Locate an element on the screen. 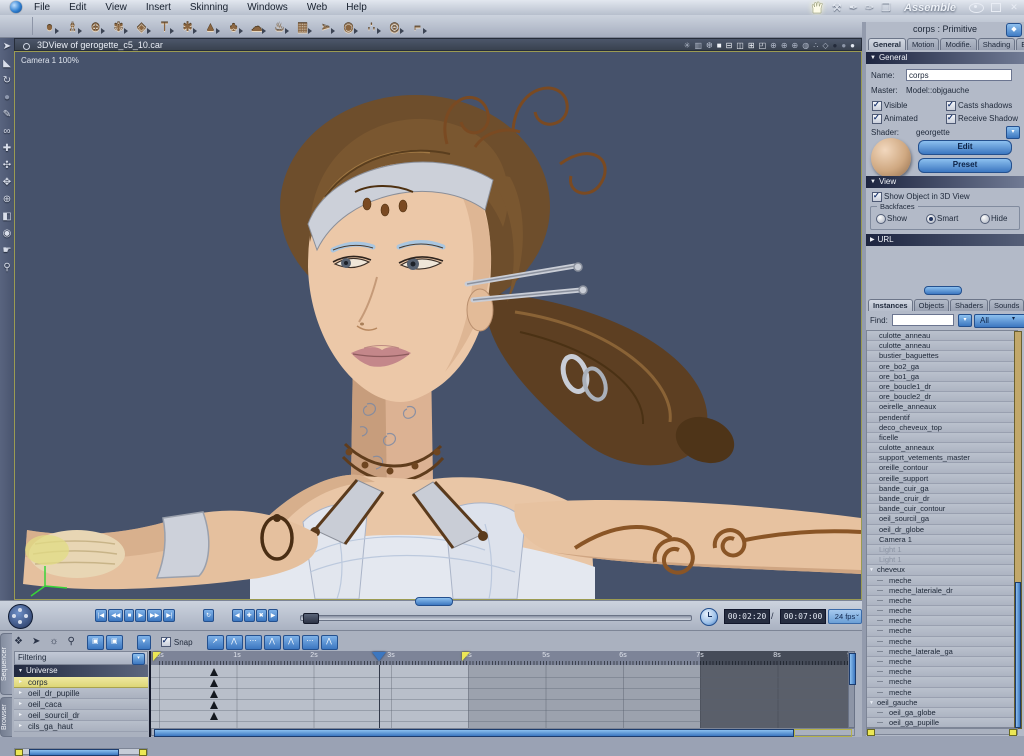 The width and height of the screenshot is (1024, 756). plant-icon: ♣ is located at coordinates (234, 26).